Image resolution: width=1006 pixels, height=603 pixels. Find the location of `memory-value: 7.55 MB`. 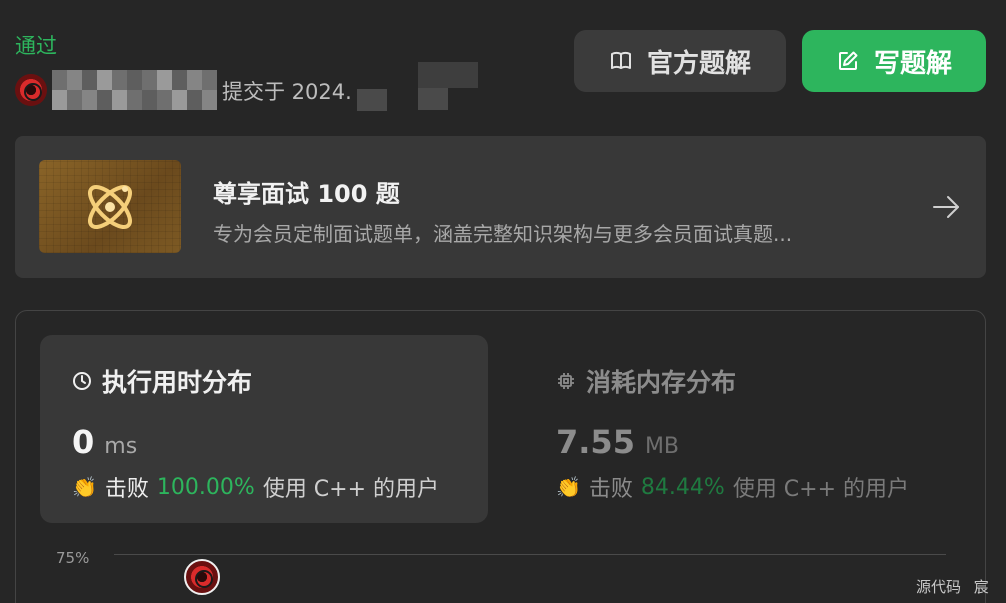

memory-value: 7.55 MB is located at coordinates (617, 442).